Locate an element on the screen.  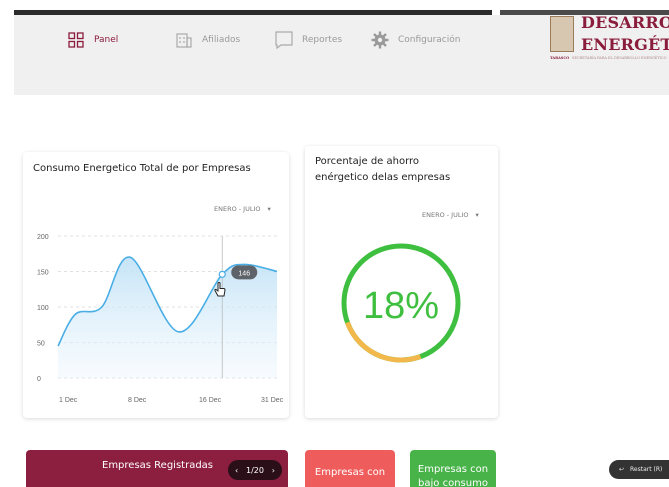
pager: ‹ 1/20 › is located at coordinates (255, 470).